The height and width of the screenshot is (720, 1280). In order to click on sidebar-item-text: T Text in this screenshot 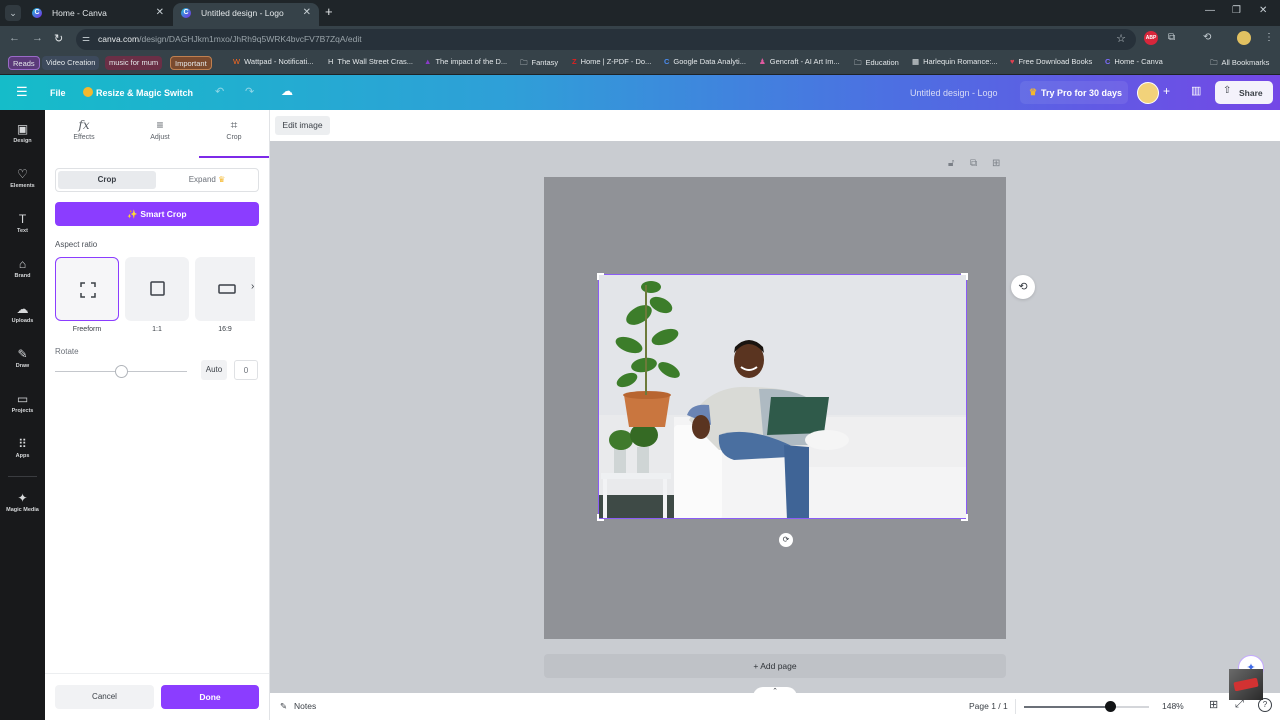, I will do `click(22, 223)`.